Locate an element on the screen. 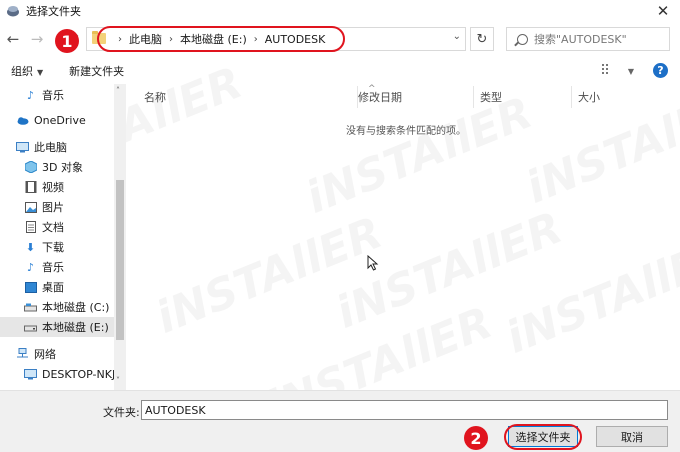  column-date-modified: 修改日期 is located at coordinates (413, 97).